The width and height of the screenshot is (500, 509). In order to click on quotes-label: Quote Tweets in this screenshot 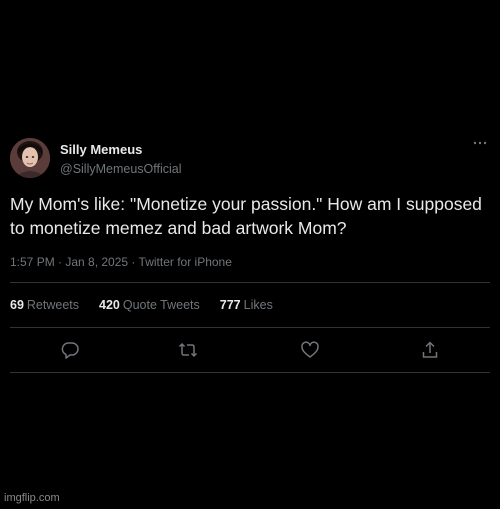, I will do `click(161, 305)`.